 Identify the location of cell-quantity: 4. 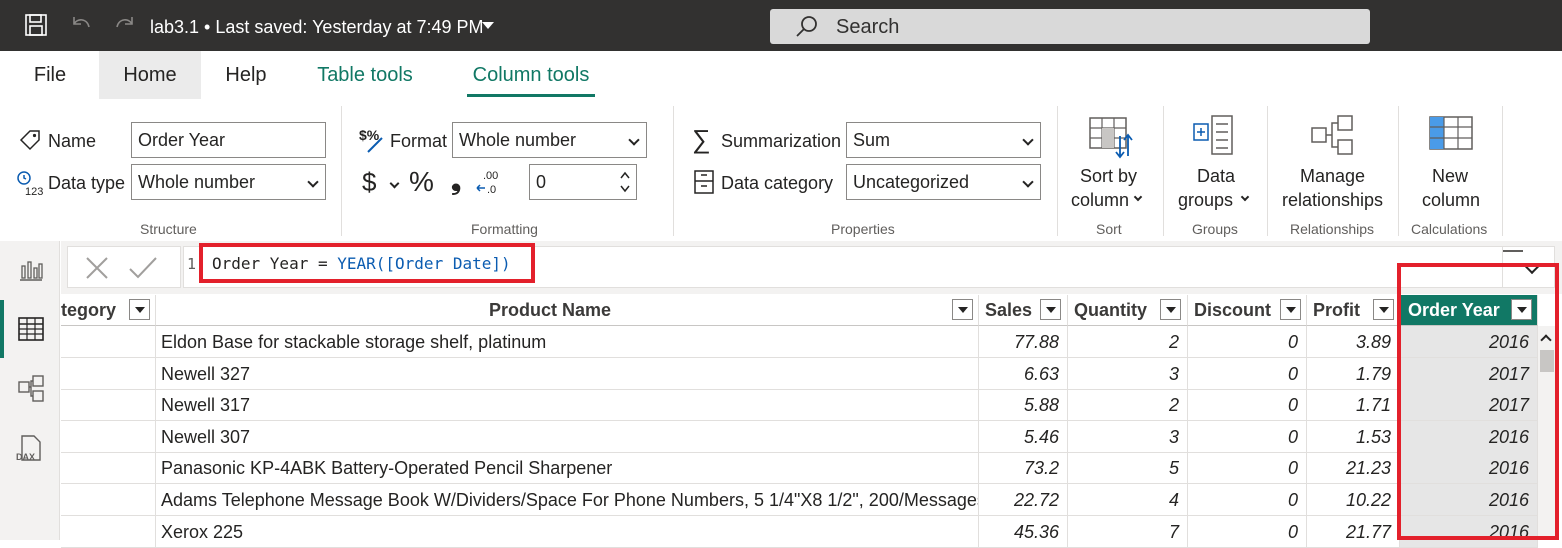
(1128, 500).